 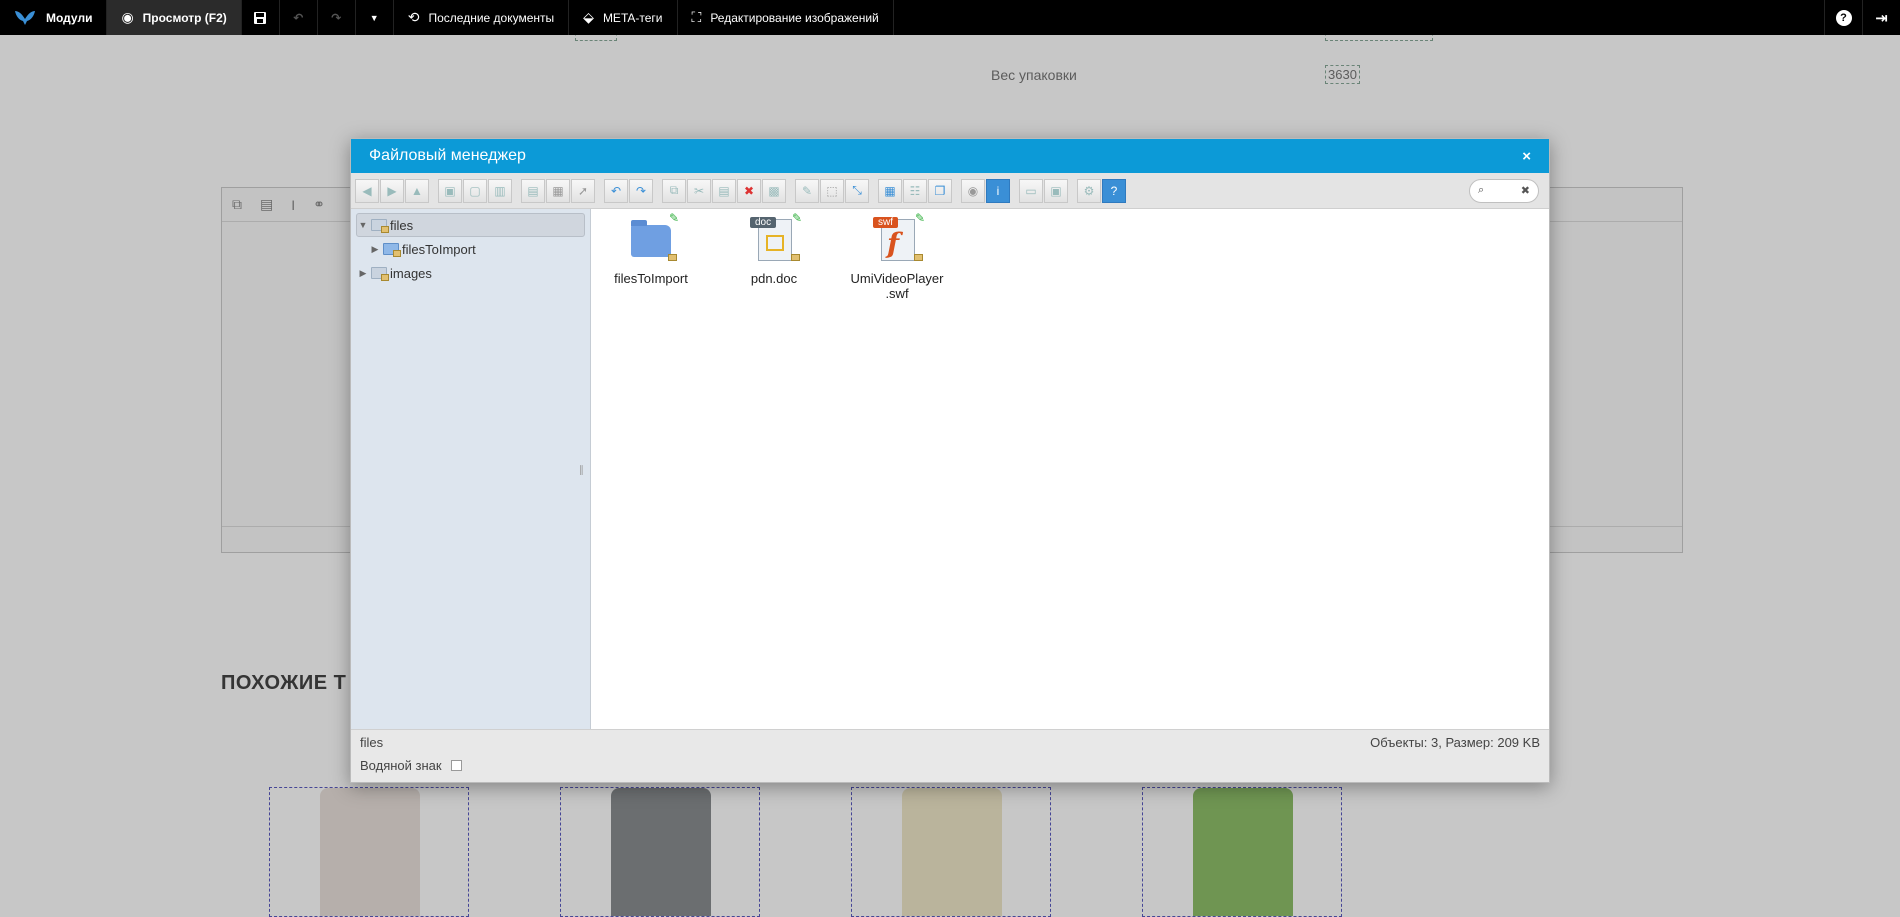 I want to click on rename-button: ✎, so click(x=807, y=190).